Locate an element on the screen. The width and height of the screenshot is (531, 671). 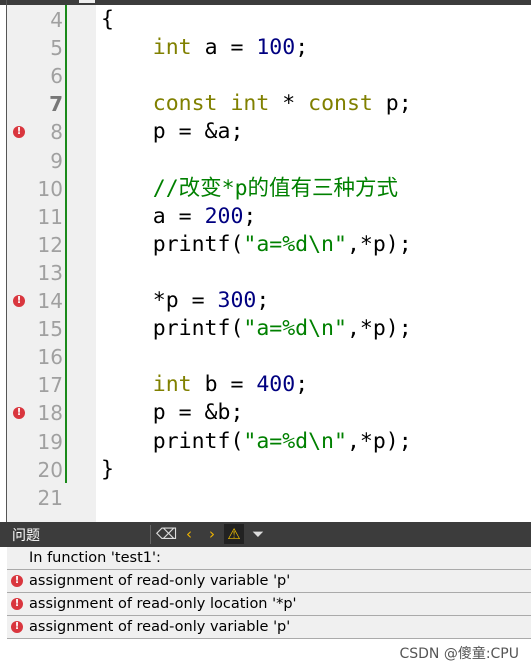
previous-icon: ‹ is located at coordinates (189, 534).